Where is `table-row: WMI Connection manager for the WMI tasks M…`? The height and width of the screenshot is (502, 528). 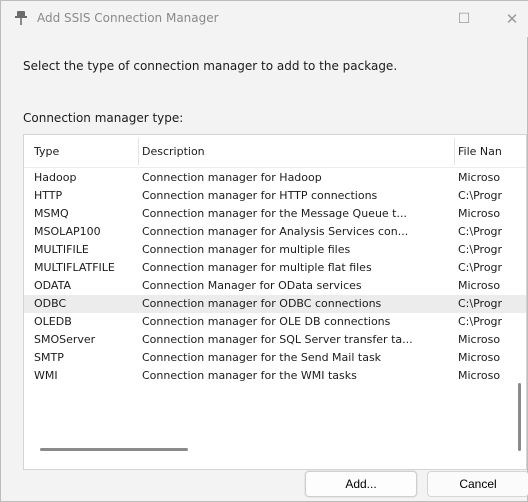 table-row: WMI Connection manager for the WMI tasks M… is located at coordinates (275, 376).